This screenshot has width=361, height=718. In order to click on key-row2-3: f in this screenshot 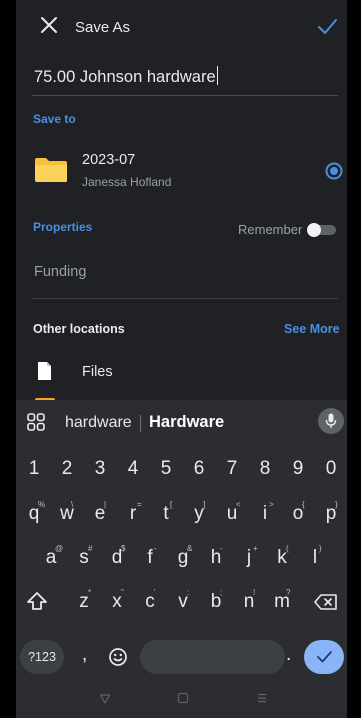, I will do `click(150, 558)`.